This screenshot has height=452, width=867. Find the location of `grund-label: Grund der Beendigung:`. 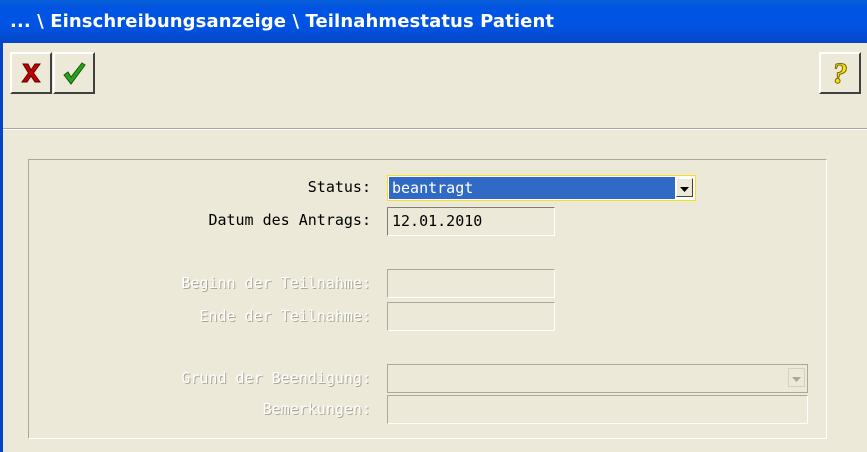

grund-label: Grund der Beendigung: is located at coordinates (276, 378).